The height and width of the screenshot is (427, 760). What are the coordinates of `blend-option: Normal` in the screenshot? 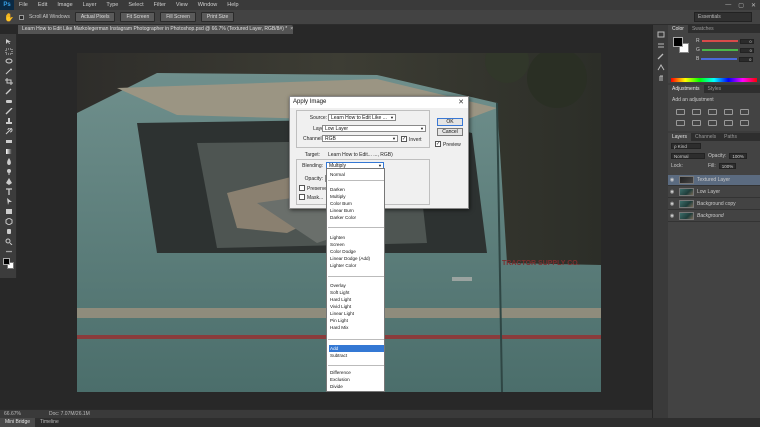 It's located at (356, 174).